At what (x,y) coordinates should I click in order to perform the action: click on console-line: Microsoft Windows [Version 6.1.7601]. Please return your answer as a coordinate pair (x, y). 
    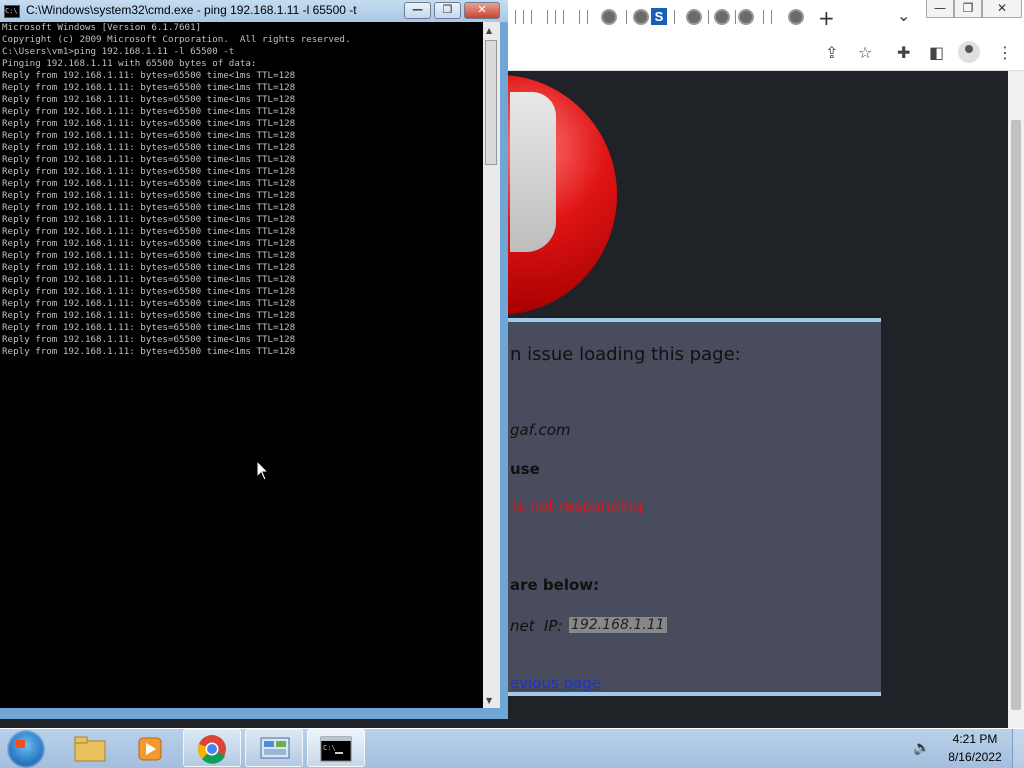
    Looking at the image, I should click on (102, 27).